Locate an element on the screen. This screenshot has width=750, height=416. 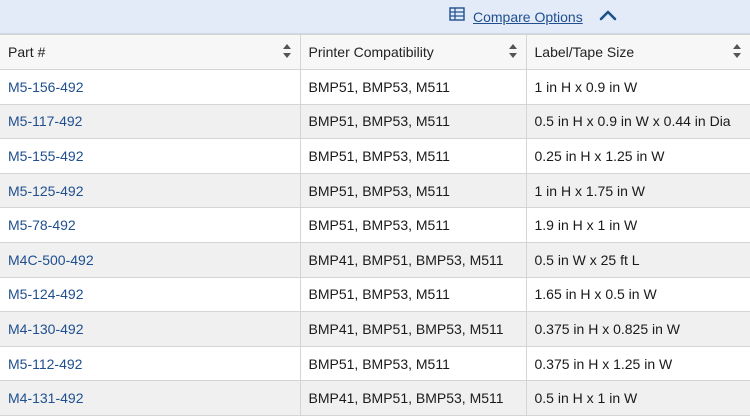
part-cell: M5-112-492 is located at coordinates (150, 363).